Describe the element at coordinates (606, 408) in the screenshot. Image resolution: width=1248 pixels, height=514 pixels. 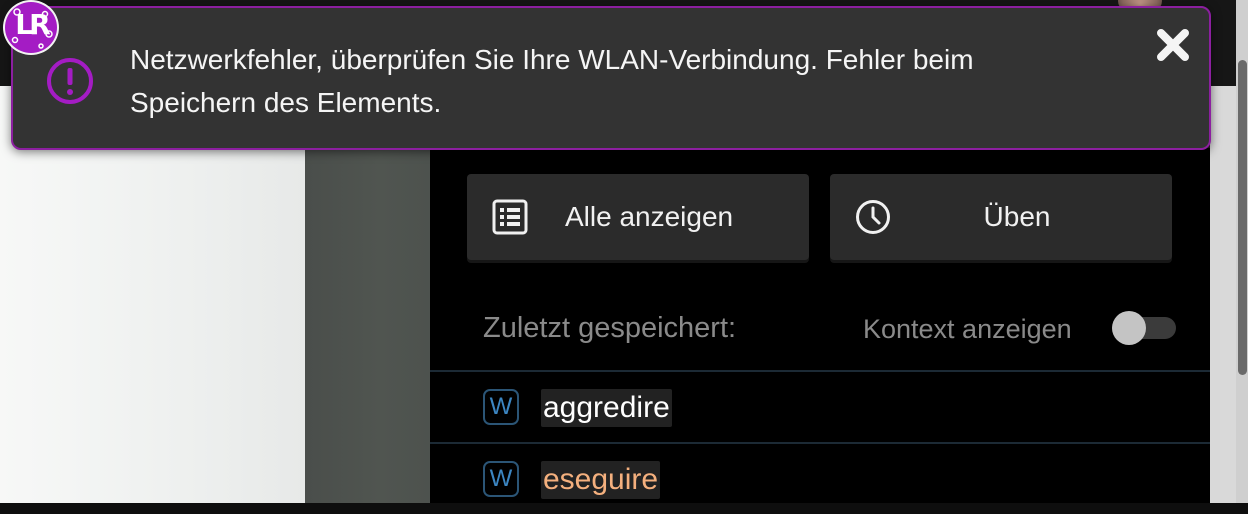
I see `saved-word: aggredire` at that location.